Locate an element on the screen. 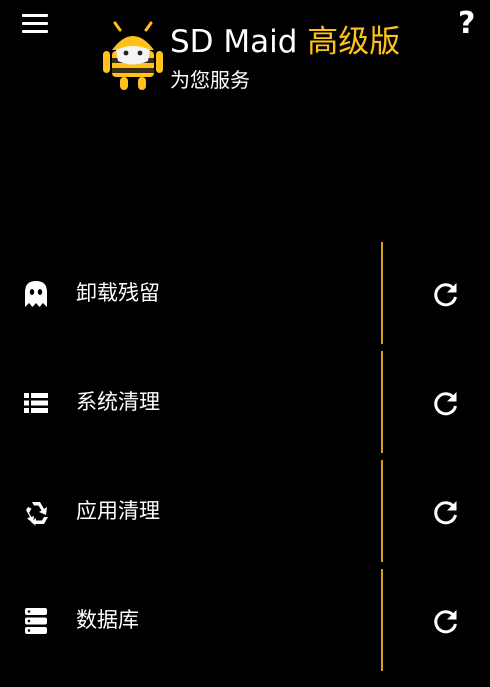 Image resolution: width=490 pixels, height=687 pixels. recycle-icon is located at coordinates (37, 514).